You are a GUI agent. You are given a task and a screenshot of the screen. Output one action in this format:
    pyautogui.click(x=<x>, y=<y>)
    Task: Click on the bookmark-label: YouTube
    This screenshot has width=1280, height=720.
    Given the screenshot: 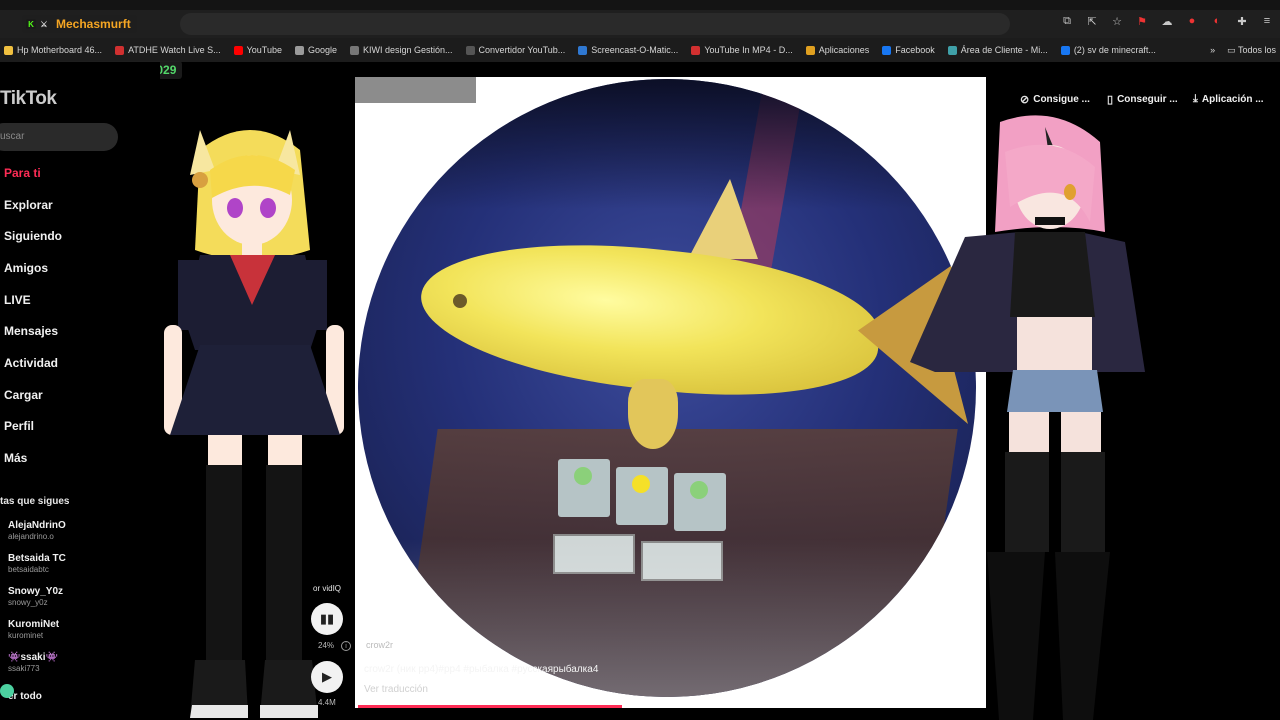 What is the action you would take?
    pyautogui.click(x=264, y=50)
    